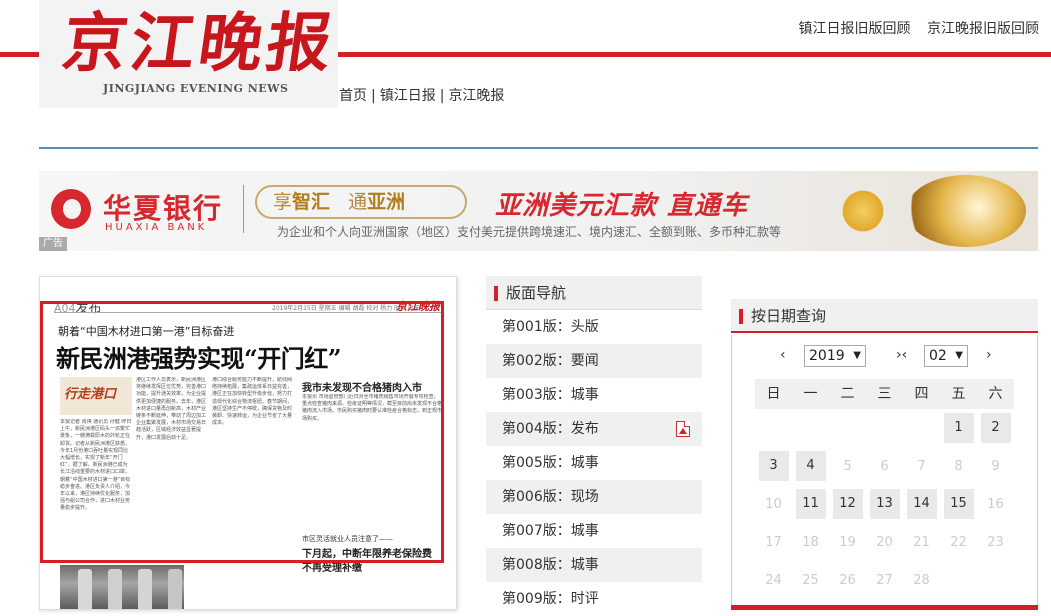  Describe the element at coordinates (594, 395) in the screenshot. I see `section-nav-item: 第003版：城事` at that location.